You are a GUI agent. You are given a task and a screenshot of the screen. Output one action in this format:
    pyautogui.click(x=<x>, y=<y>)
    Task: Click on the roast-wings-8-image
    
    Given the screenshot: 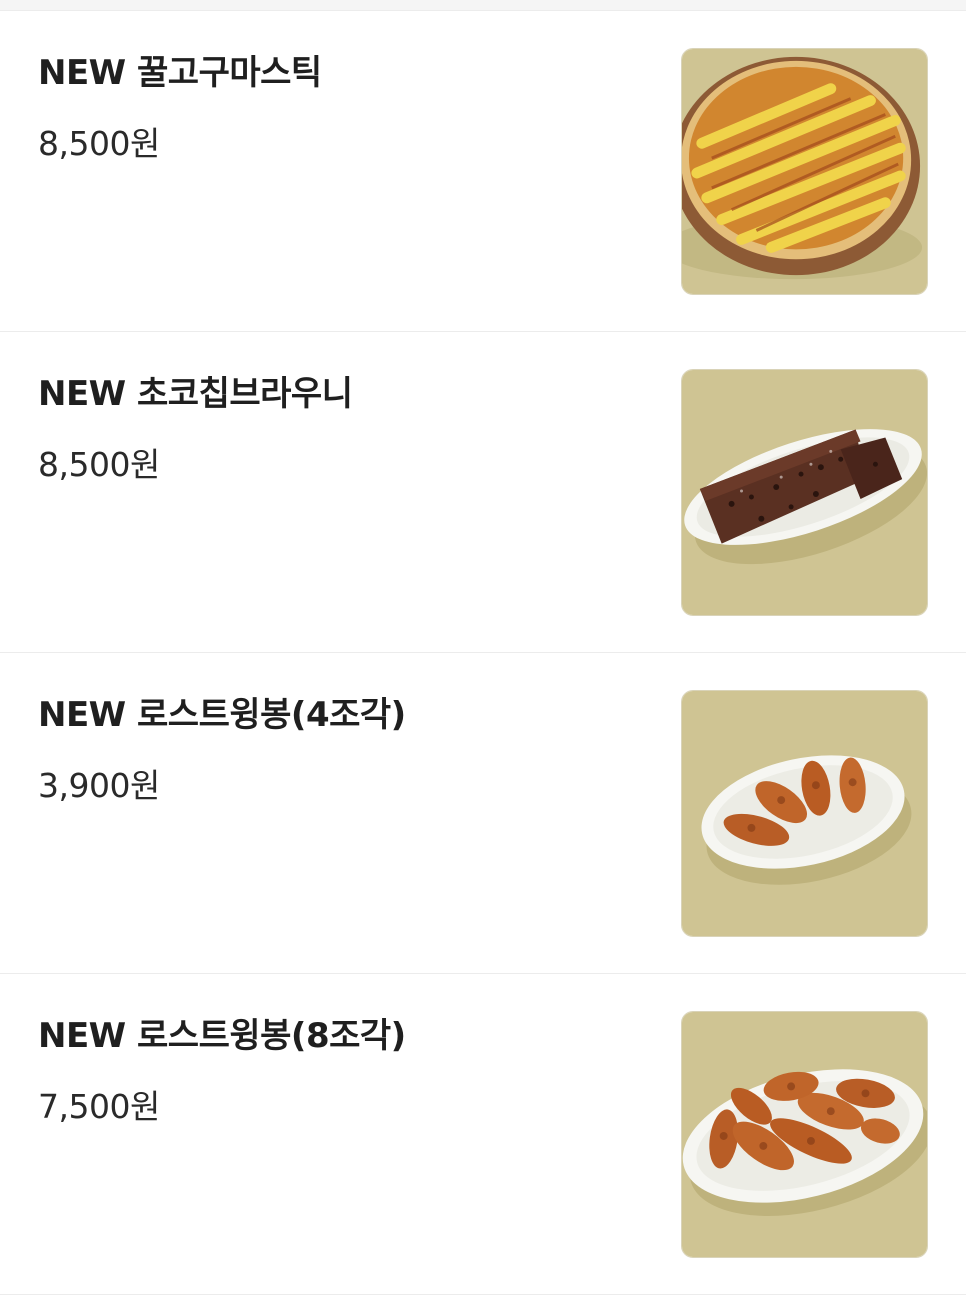 What is the action you would take?
    pyautogui.click(x=804, y=1134)
    